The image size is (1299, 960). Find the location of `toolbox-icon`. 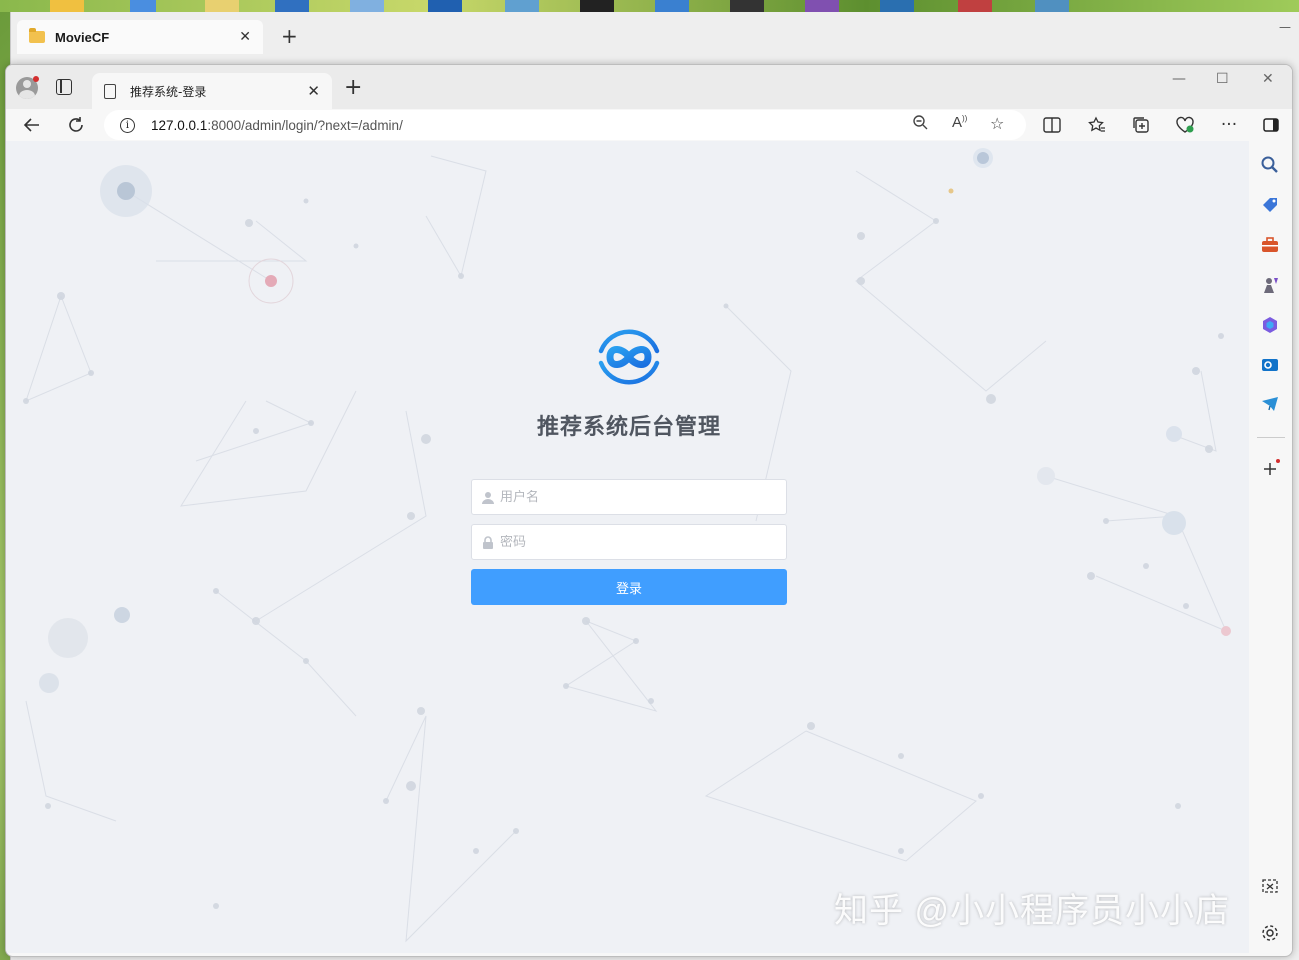

toolbox-icon is located at coordinates (1270, 245).